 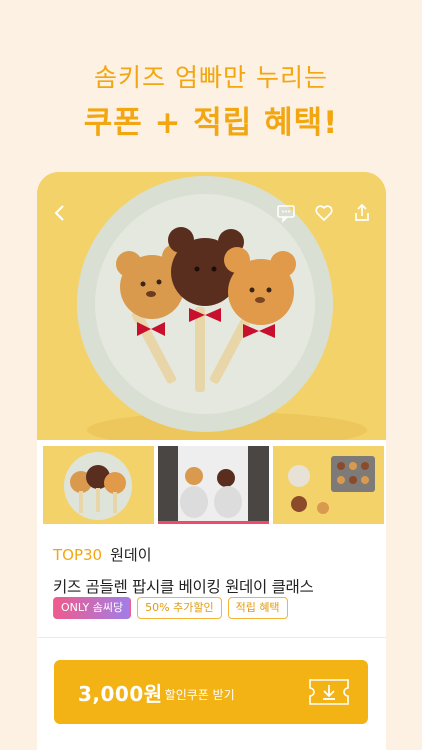 What do you see at coordinates (362, 213) in the screenshot?
I see `share-icon` at bounding box center [362, 213].